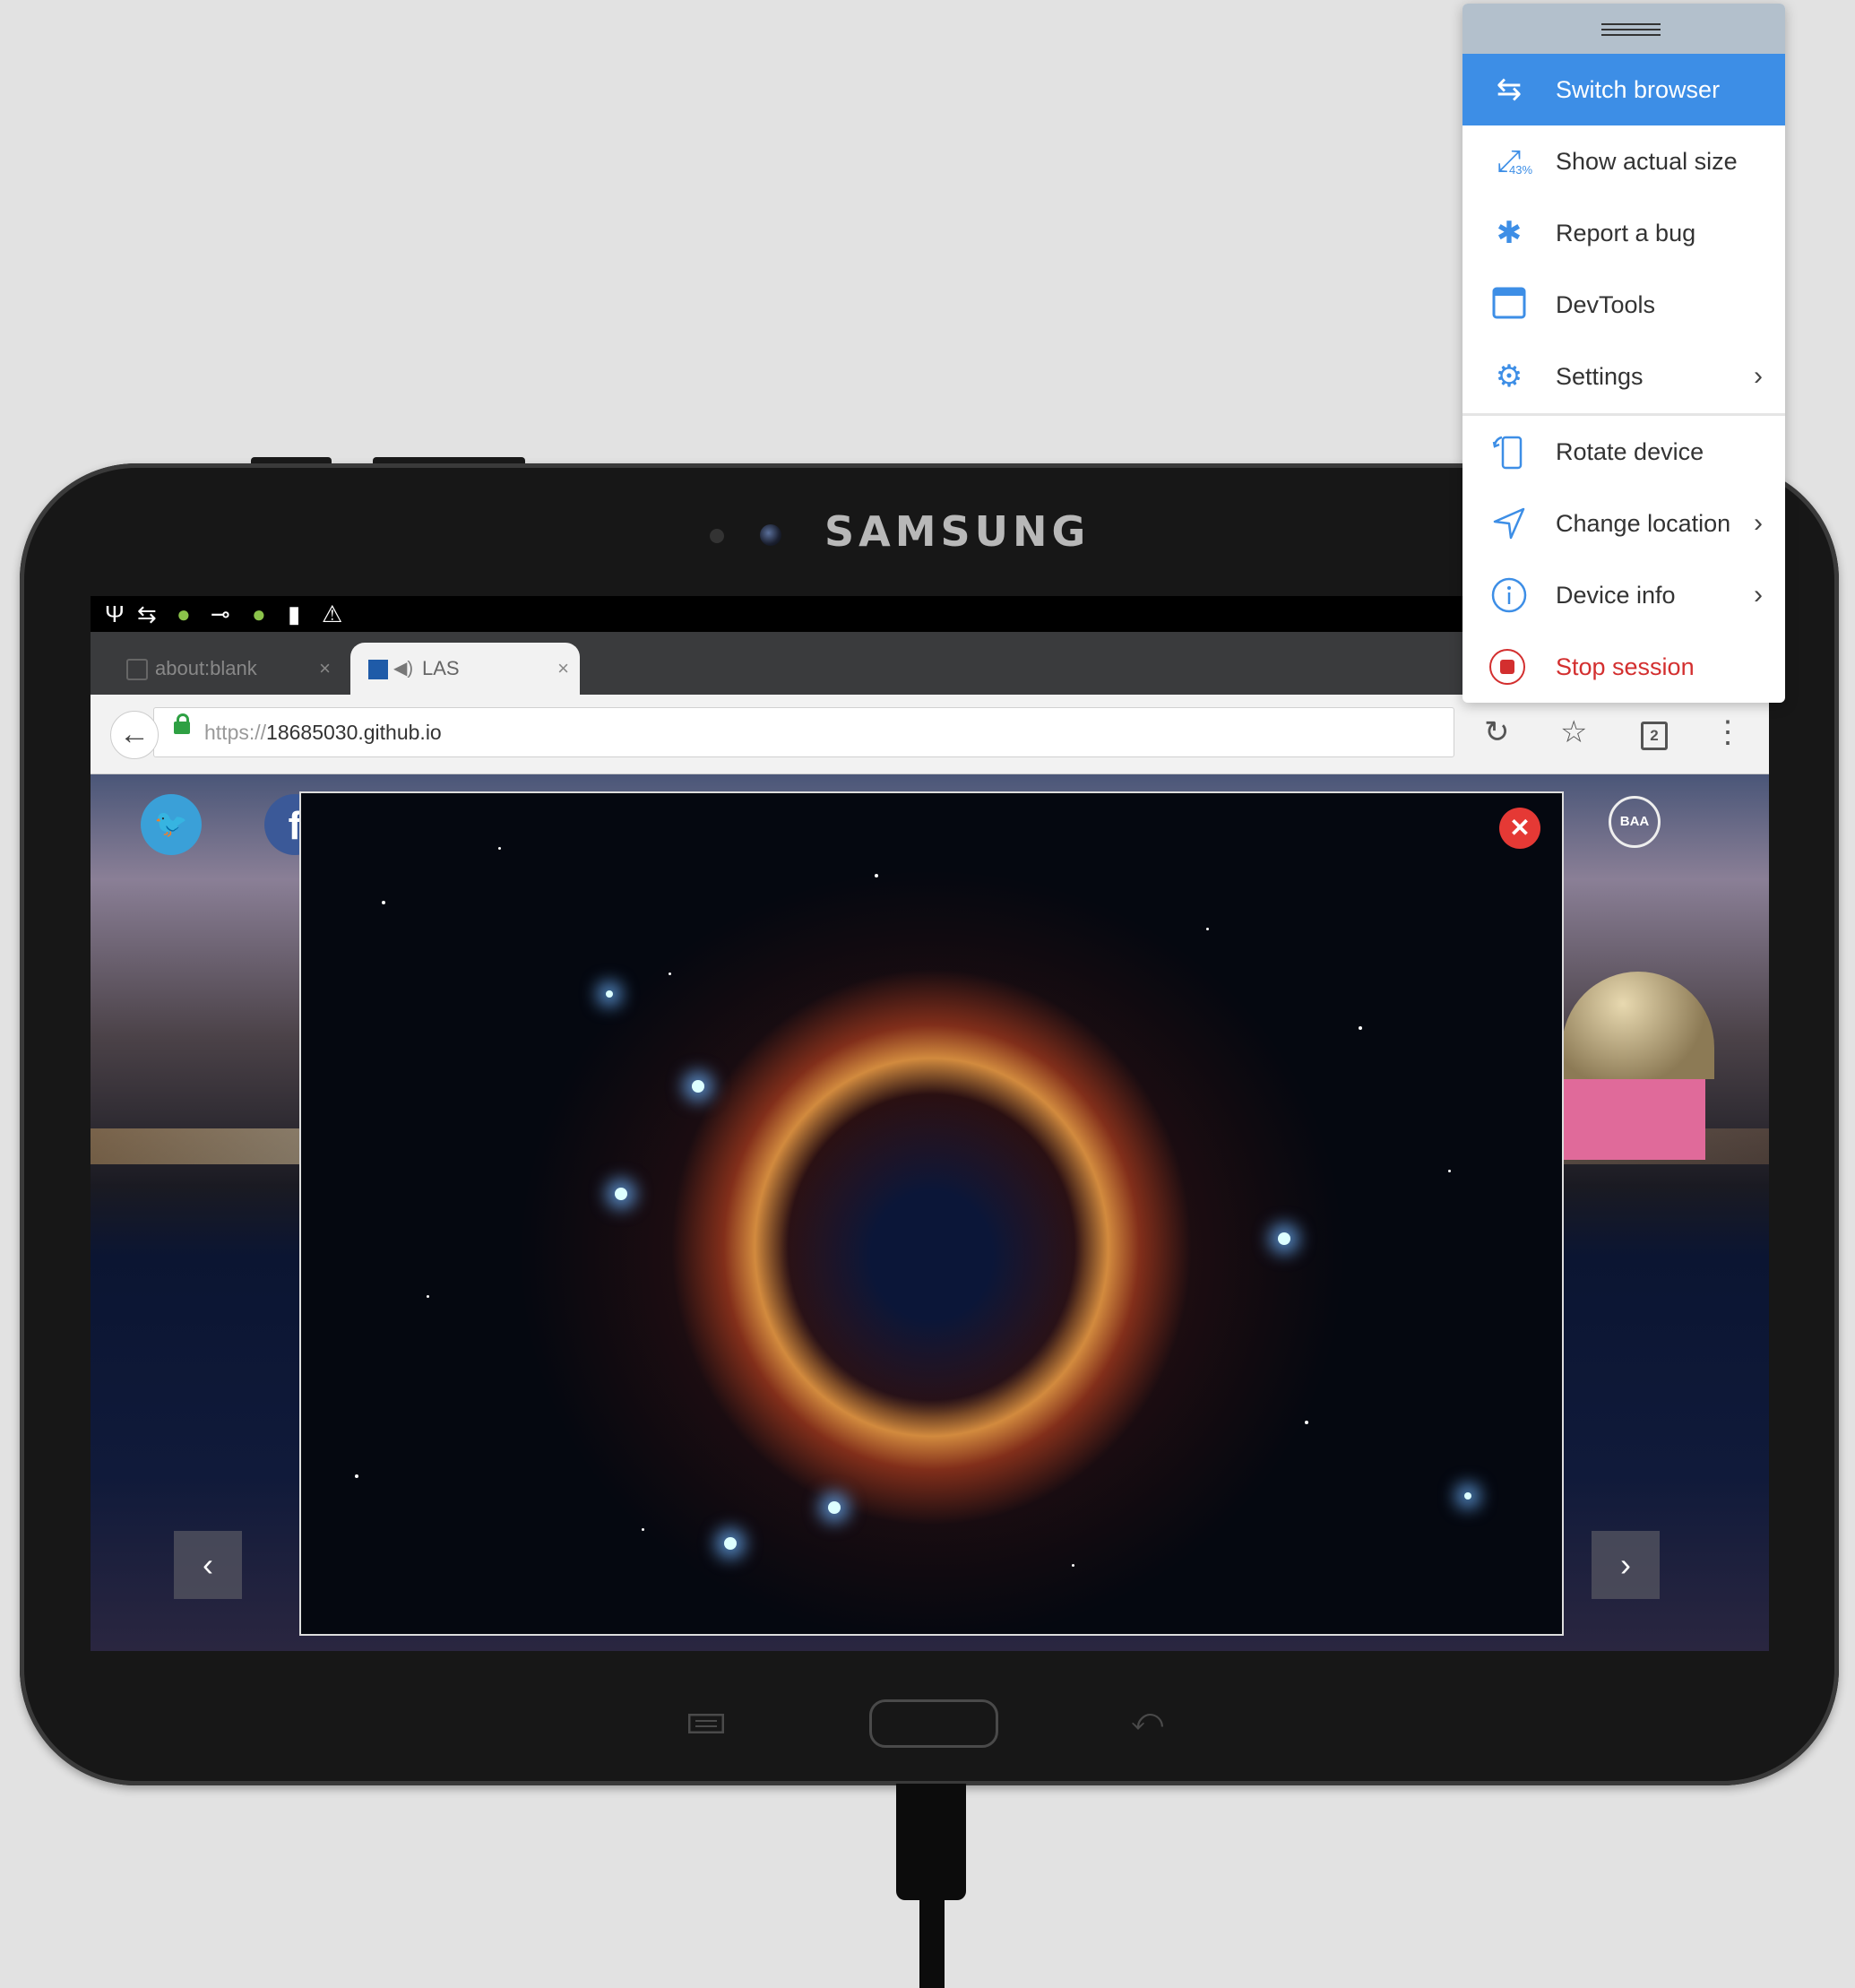 The height and width of the screenshot is (1988, 1855). I want to click on stop-session-button: Stop session, so click(1623, 667).